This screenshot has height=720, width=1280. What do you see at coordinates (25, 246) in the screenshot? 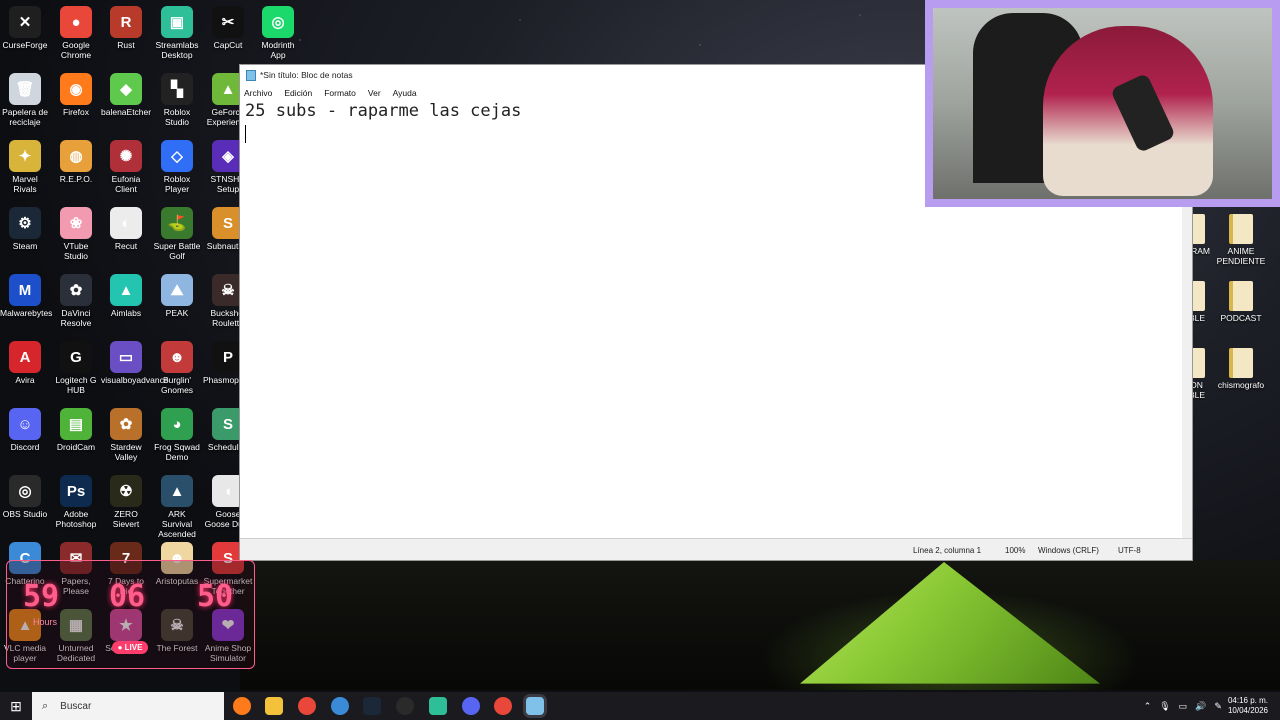
I see `desktop-icon-label: Steam` at bounding box center [25, 246].